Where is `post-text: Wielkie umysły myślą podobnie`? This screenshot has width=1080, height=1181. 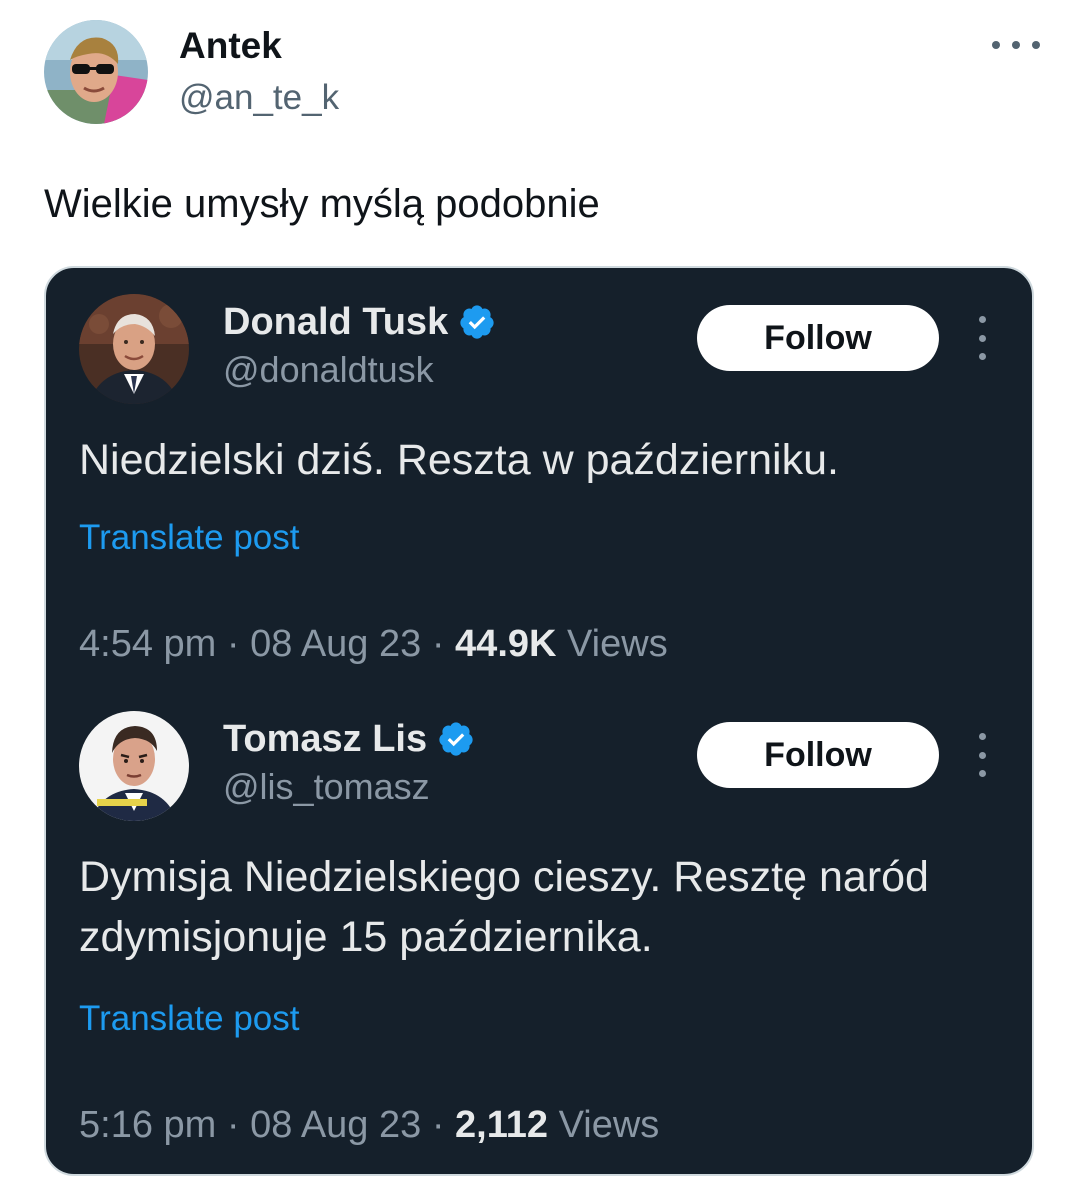
post-text: Wielkie umysły myślą podobnie is located at coordinates (322, 204).